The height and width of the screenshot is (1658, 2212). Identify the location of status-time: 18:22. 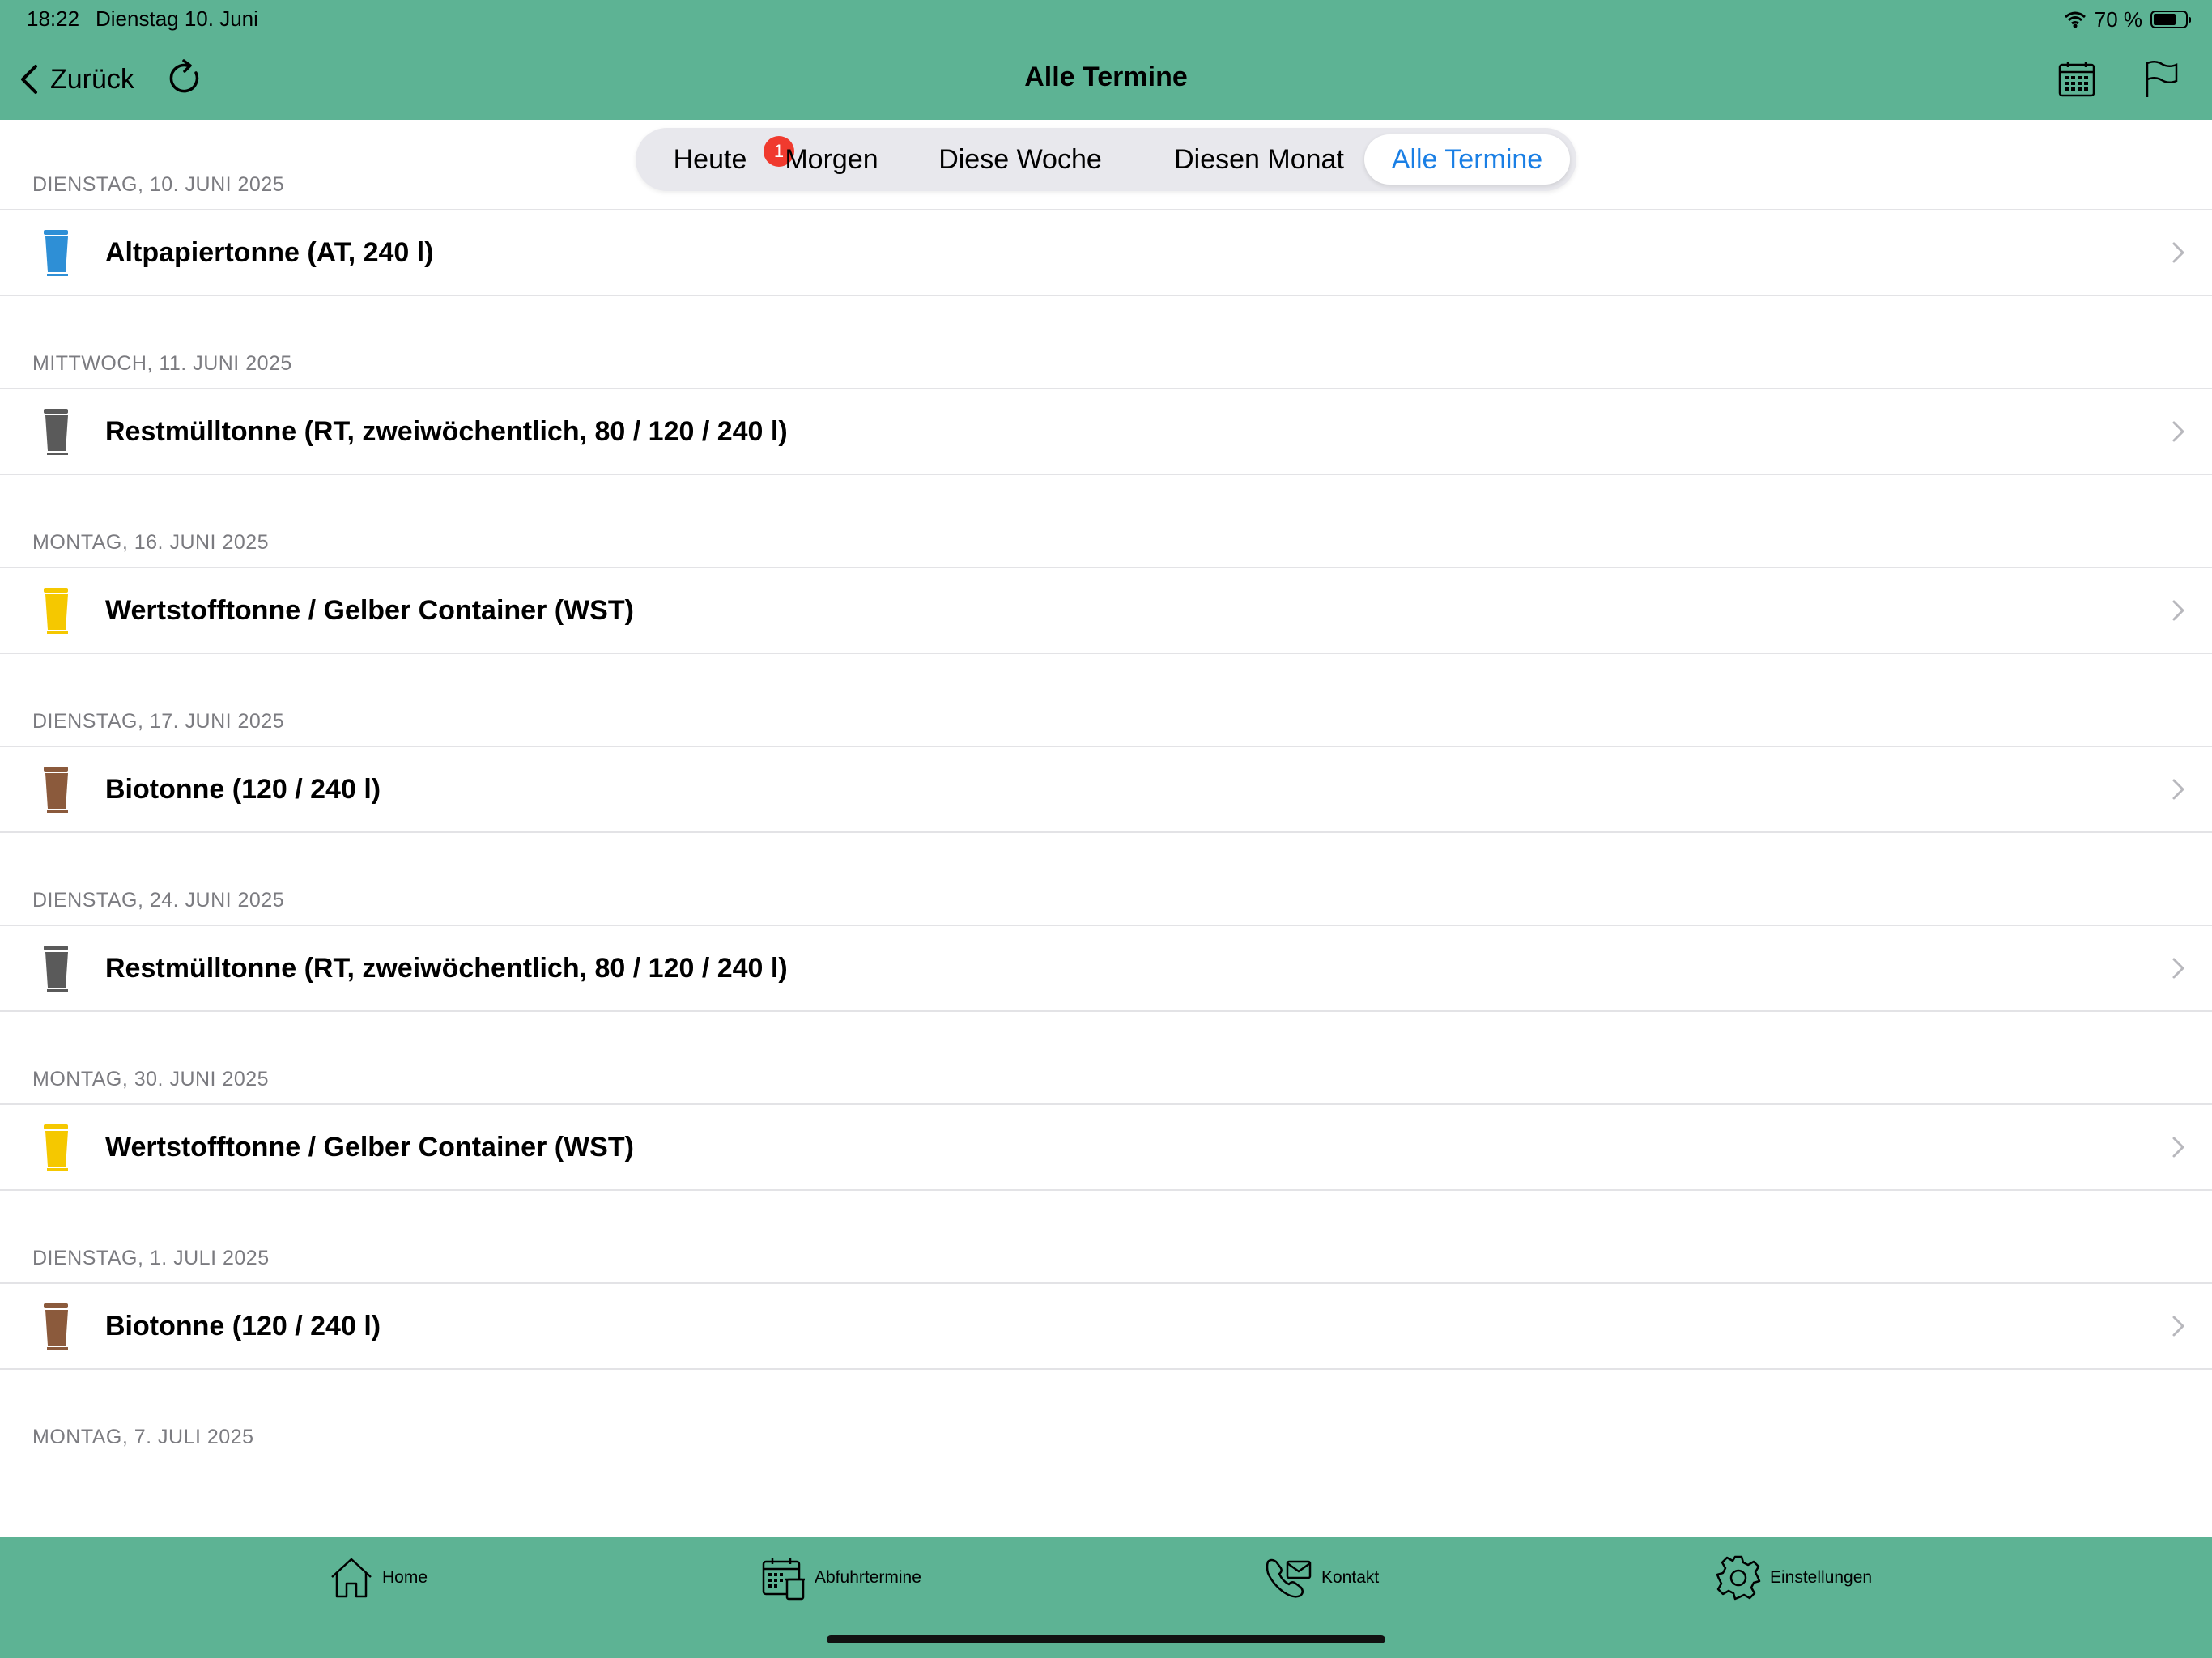
(54, 18).